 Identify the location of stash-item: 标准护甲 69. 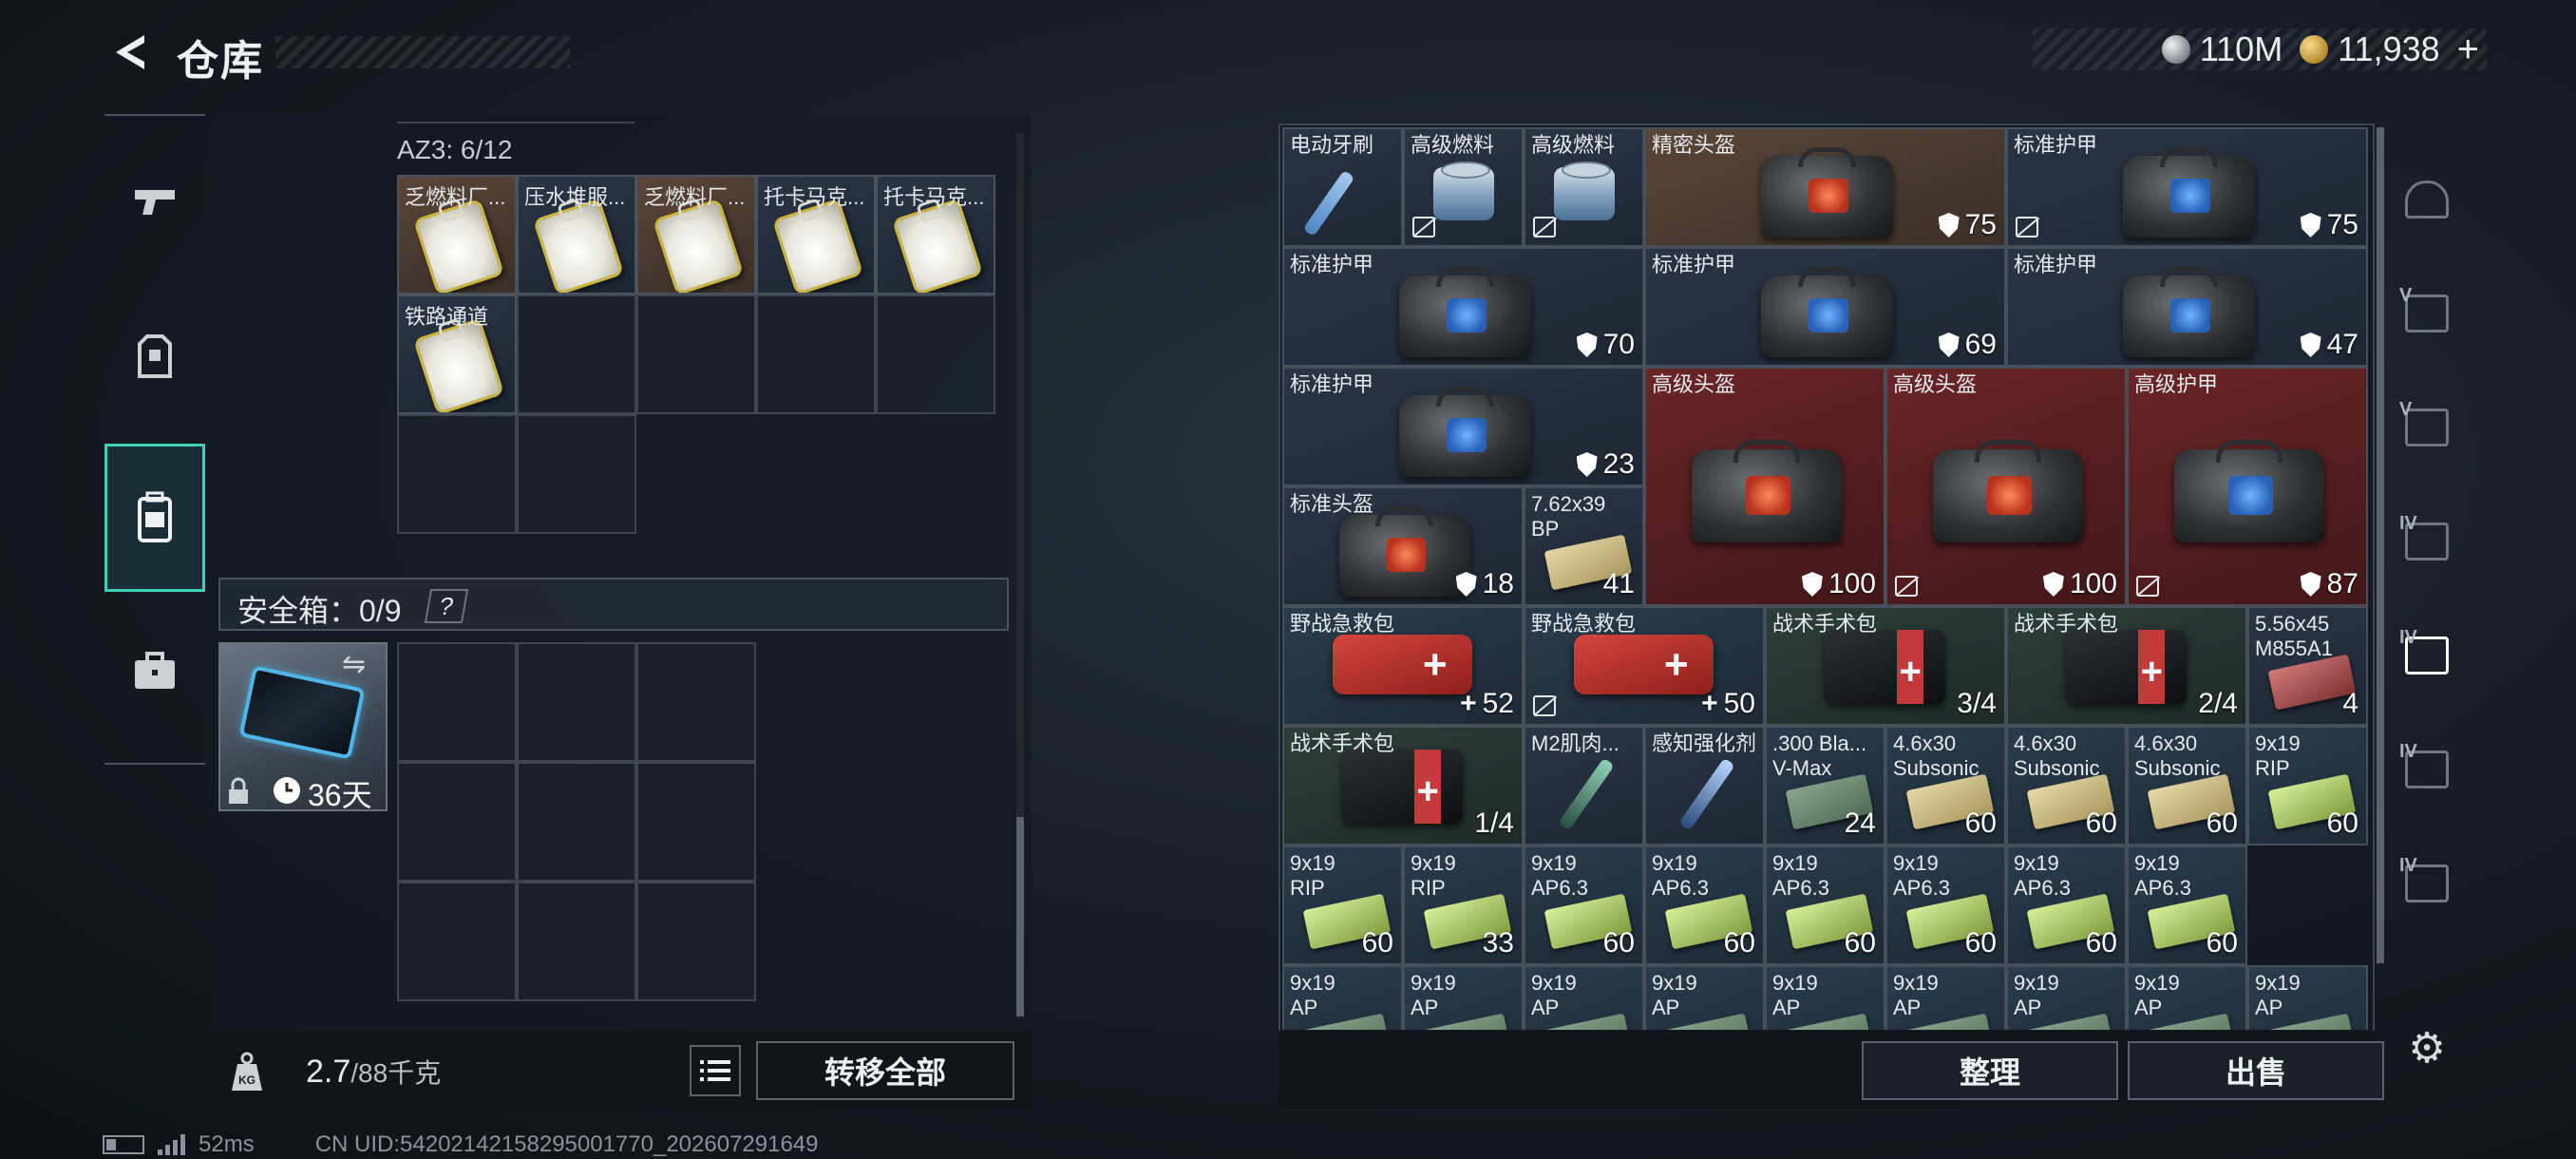
(1825, 307).